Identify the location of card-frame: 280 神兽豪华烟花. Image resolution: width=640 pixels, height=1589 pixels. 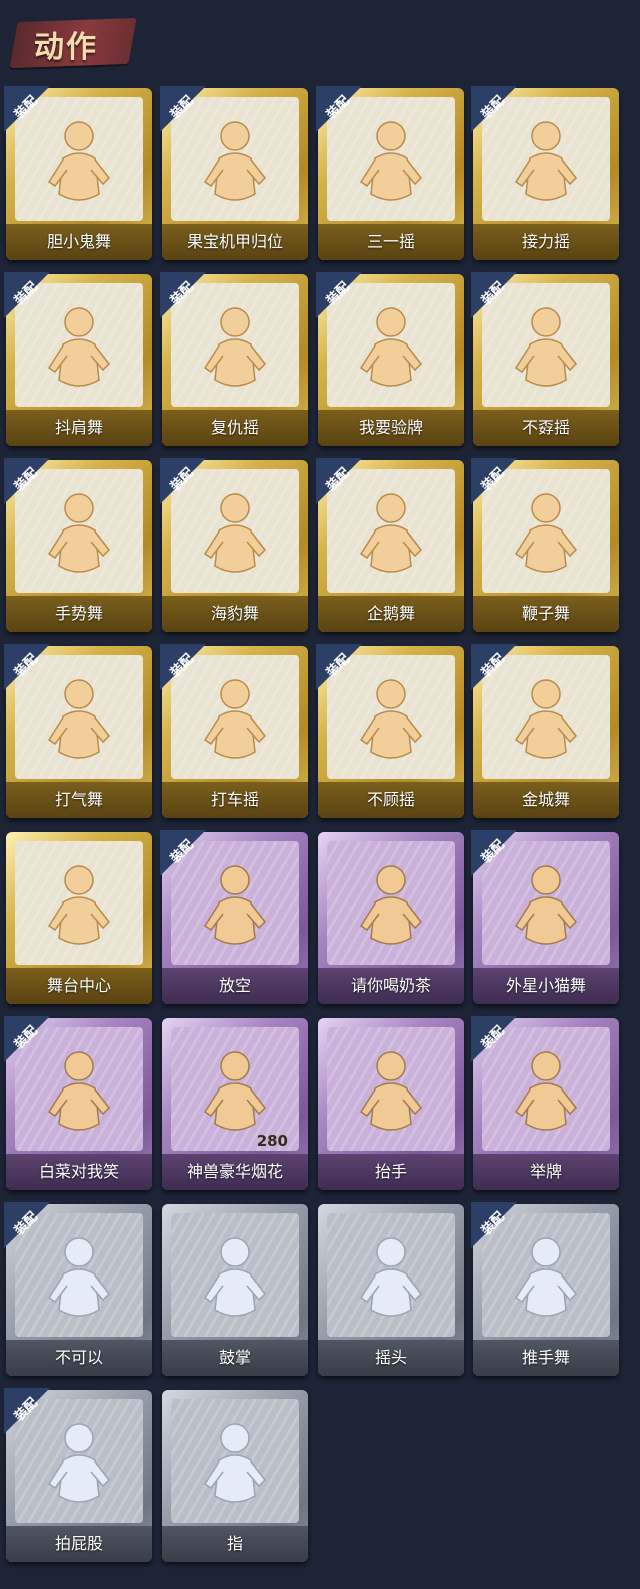
(235, 1104).